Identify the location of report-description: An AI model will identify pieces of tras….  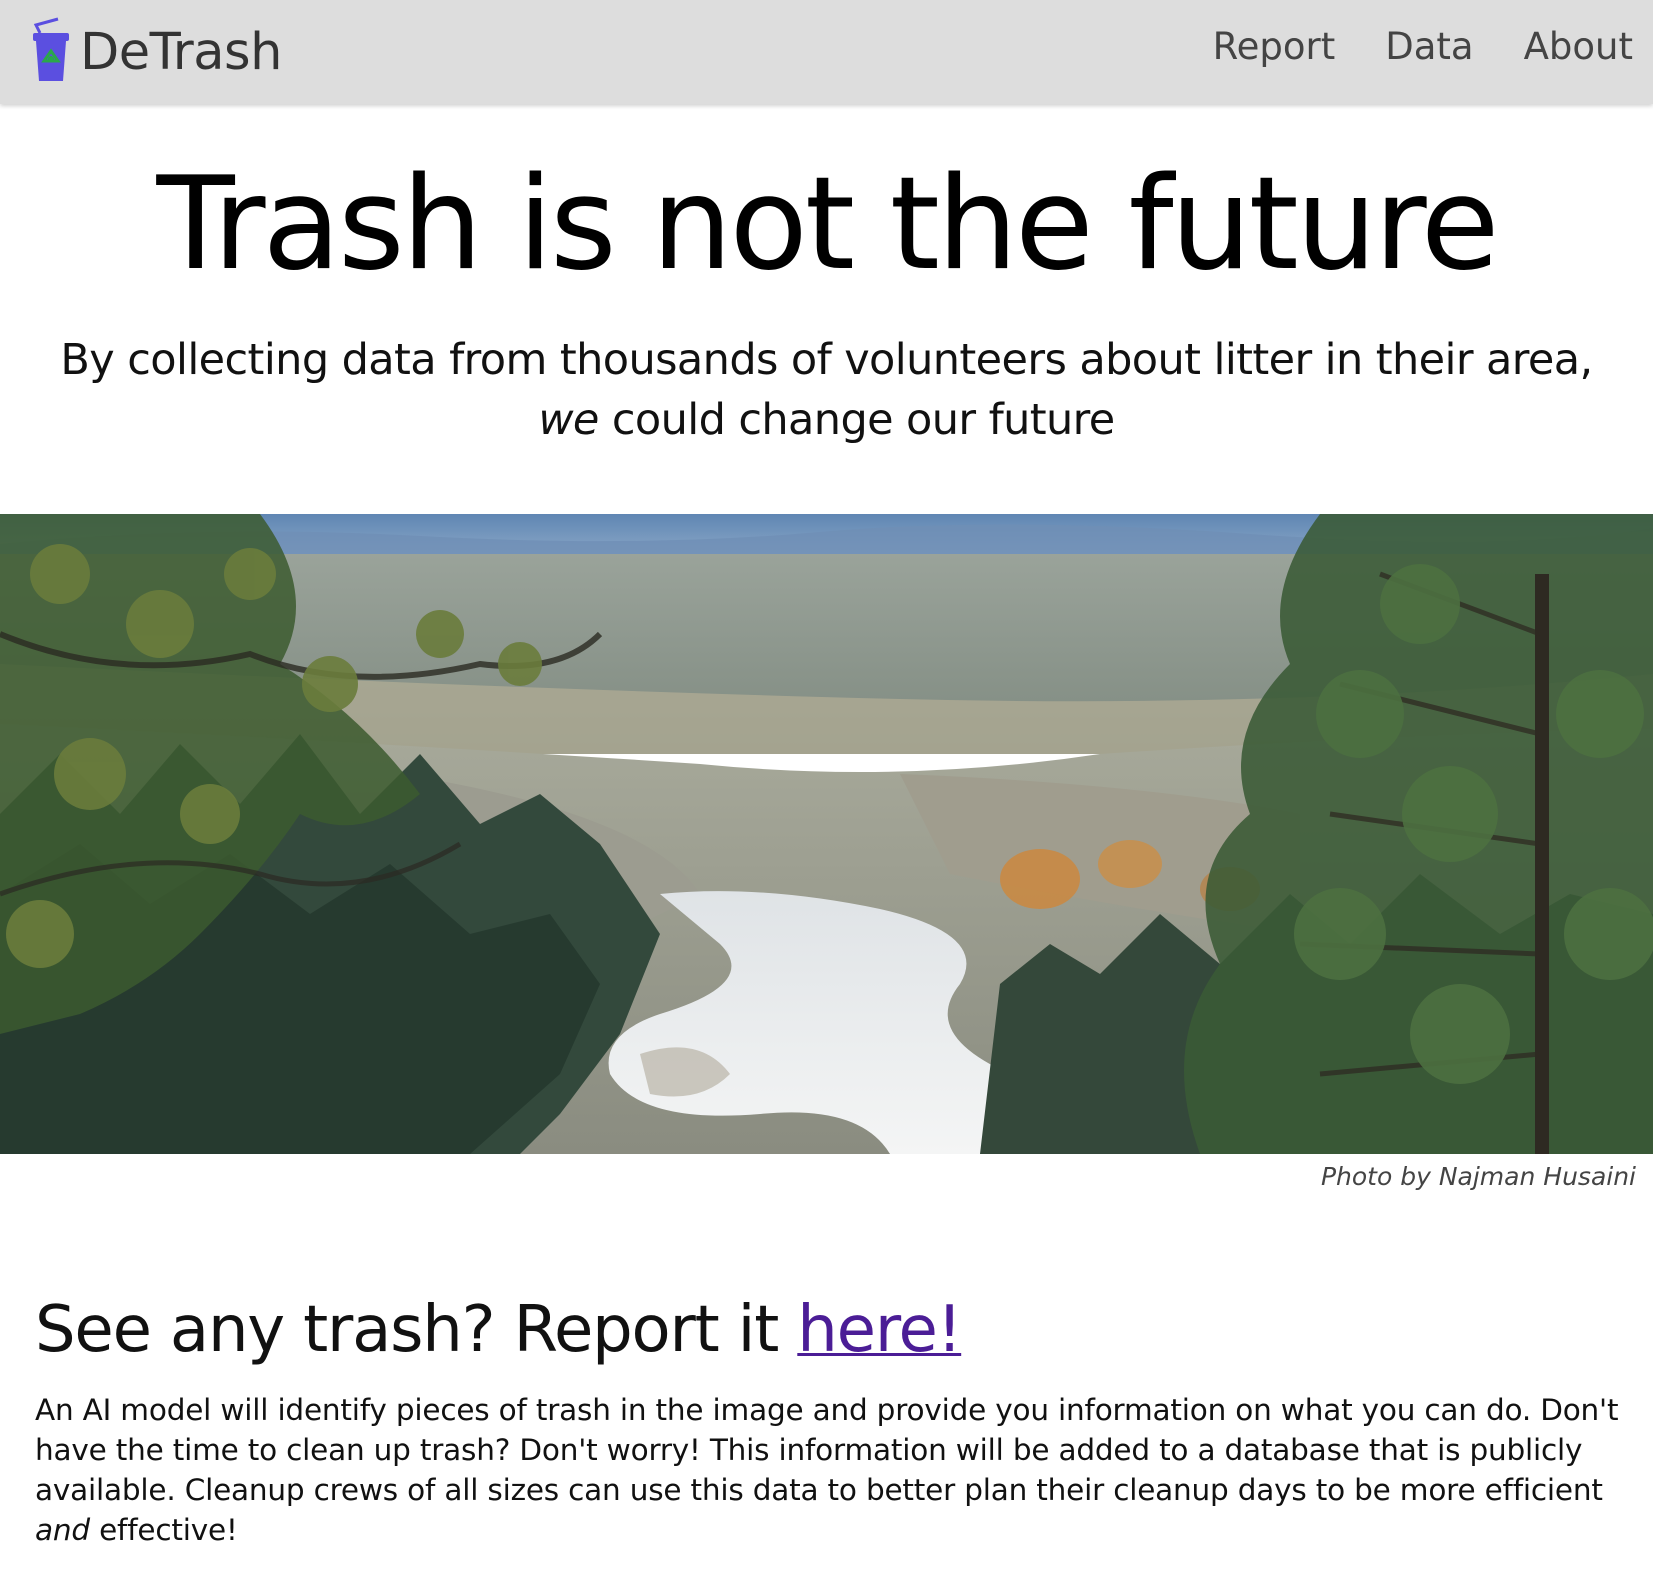
(830, 1470).